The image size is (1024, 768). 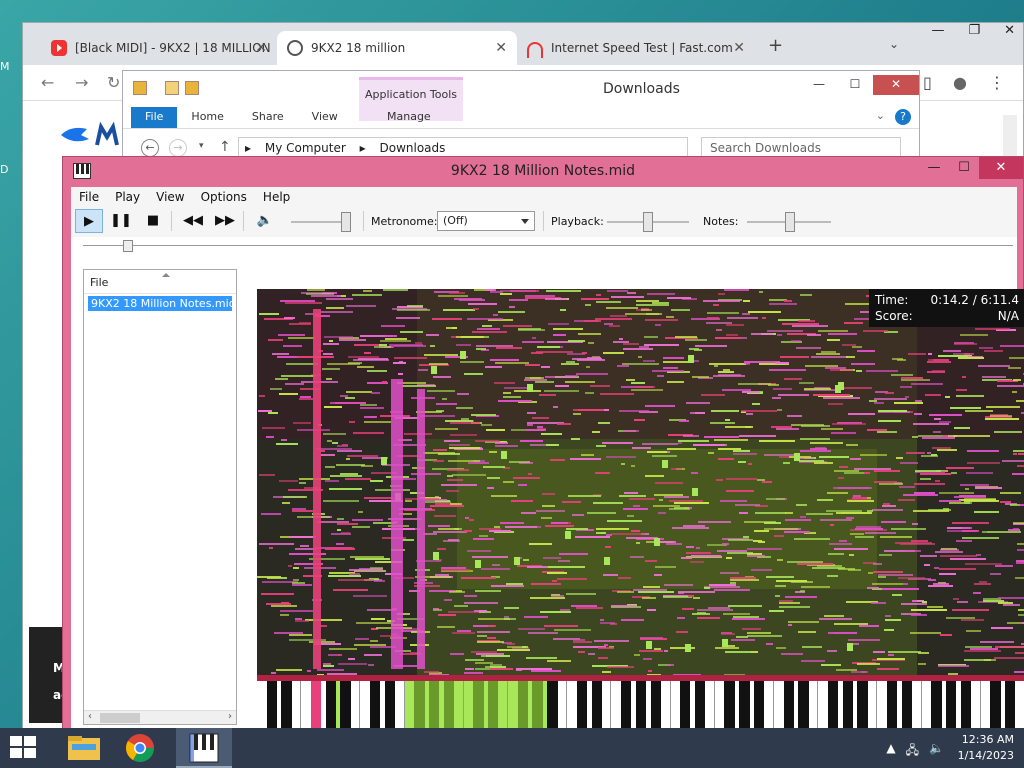 What do you see at coordinates (397, 48) in the screenshot?
I see `chrome-tab-9kx2: 9KX2 18 million ✕` at bounding box center [397, 48].